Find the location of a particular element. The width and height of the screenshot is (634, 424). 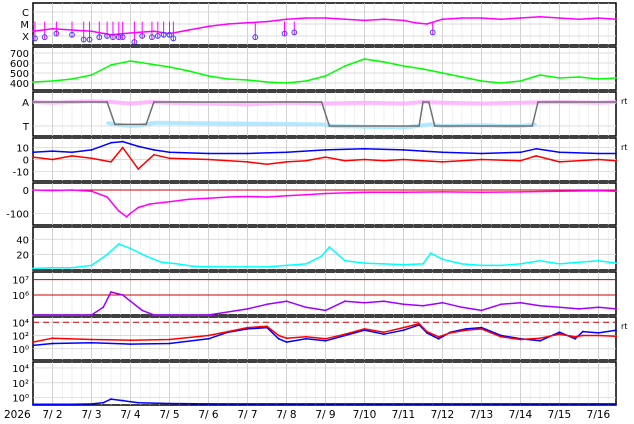

date-tick-label: 7/ 8 is located at coordinates (286, 415).